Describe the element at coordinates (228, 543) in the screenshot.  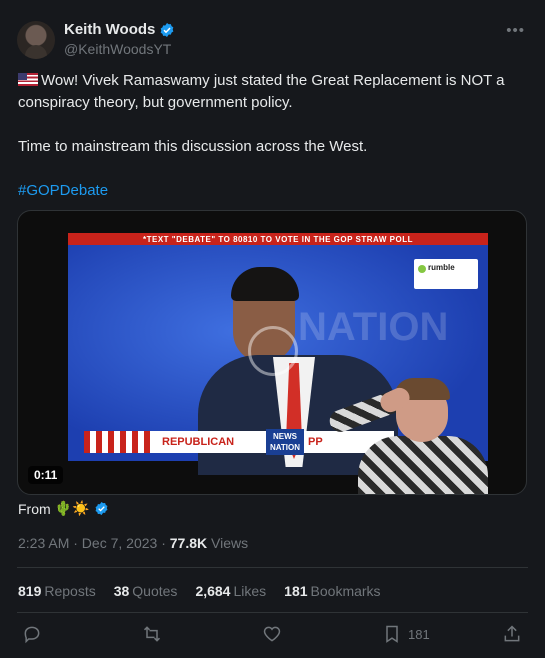
I see `views-label: Views` at that location.